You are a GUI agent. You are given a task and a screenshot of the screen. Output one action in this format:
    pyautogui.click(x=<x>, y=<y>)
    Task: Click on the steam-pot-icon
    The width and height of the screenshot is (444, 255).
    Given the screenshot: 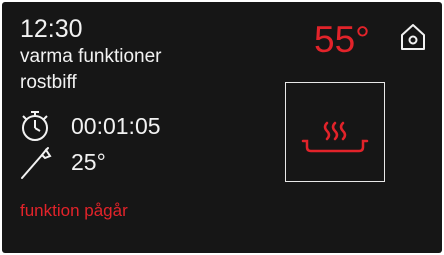 What is the action you would take?
    pyautogui.click(x=335, y=137)
    